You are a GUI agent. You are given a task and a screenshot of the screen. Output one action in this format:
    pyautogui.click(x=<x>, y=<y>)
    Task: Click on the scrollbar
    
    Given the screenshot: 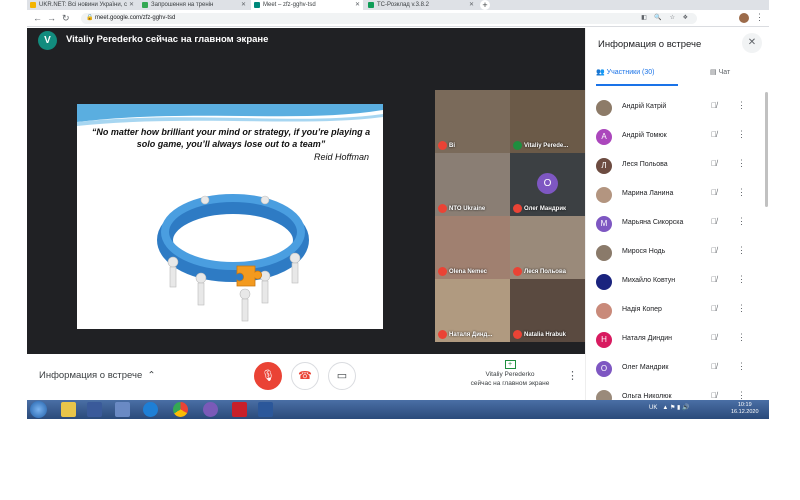 What is the action you would take?
    pyautogui.click(x=766, y=149)
    